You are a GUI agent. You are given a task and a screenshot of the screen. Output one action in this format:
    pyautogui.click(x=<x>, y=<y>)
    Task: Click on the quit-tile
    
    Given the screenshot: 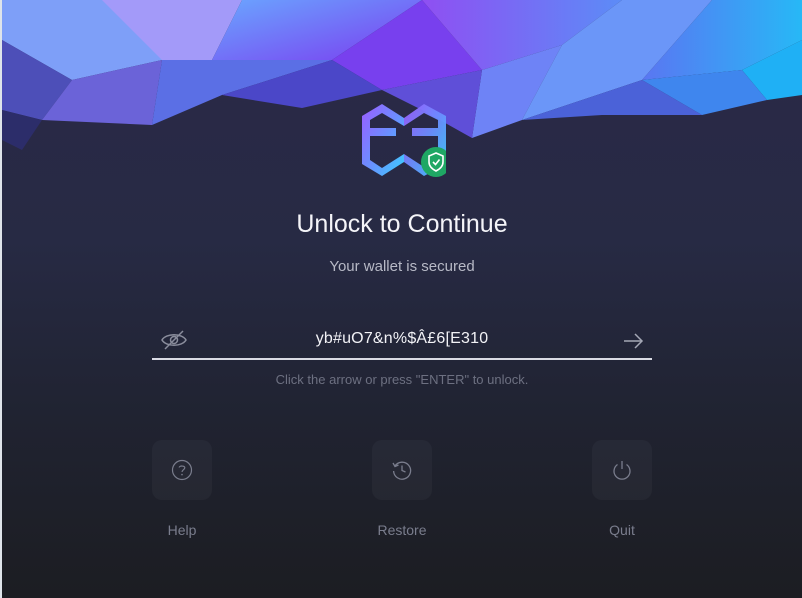 What is the action you would take?
    pyautogui.click(x=622, y=470)
    